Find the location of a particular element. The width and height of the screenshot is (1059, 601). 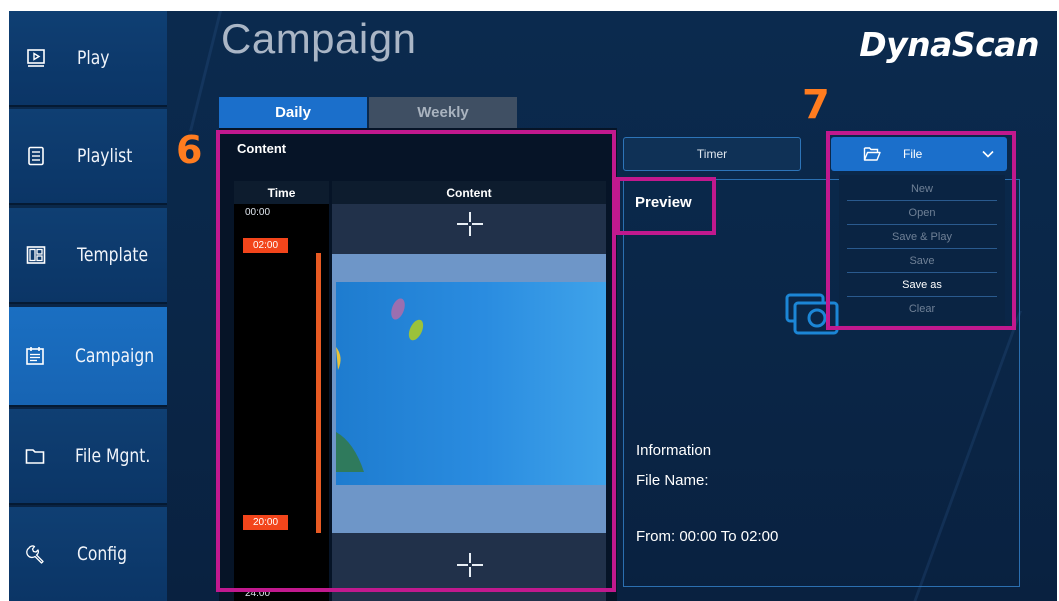

file-name-label: File Name: is located at coordinates (672, 480).